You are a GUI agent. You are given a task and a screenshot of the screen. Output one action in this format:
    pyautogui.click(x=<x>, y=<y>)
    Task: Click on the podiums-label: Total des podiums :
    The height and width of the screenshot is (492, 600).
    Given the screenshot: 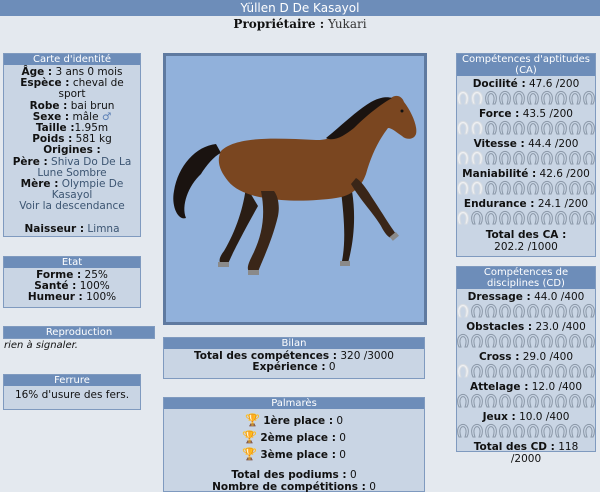 What is the action you would take?
    pyautogui.click(x=289, y=475)
    